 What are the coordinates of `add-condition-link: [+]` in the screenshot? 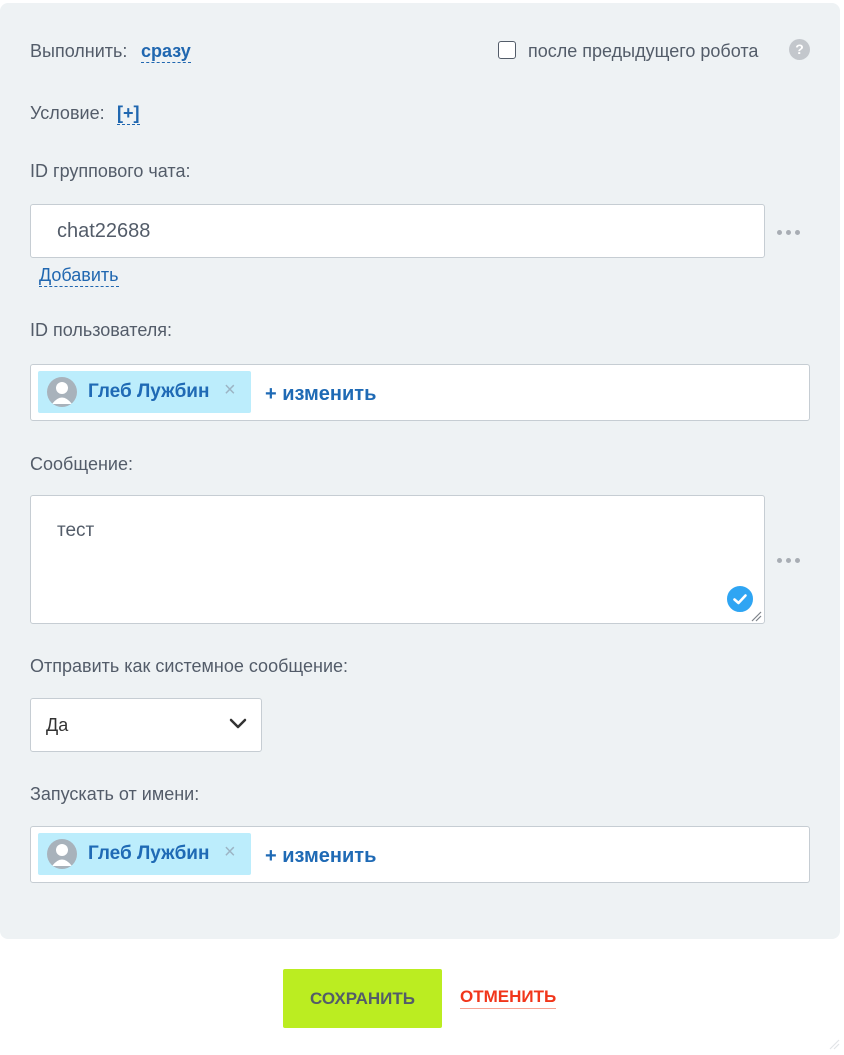 It's located at (128, 113).